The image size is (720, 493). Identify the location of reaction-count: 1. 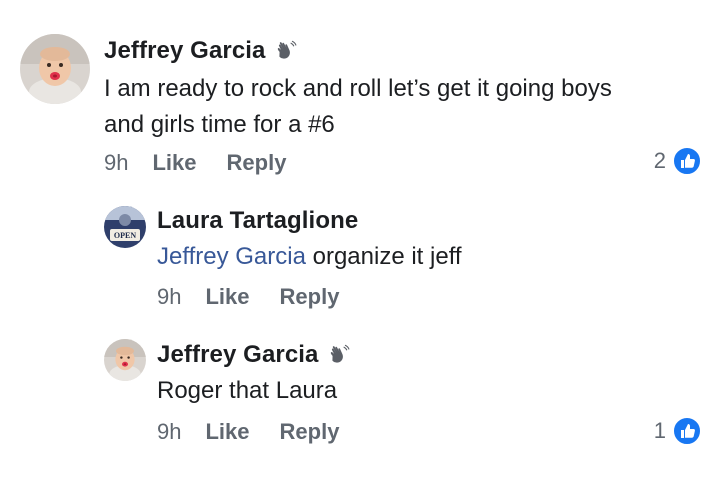
(678, 431).